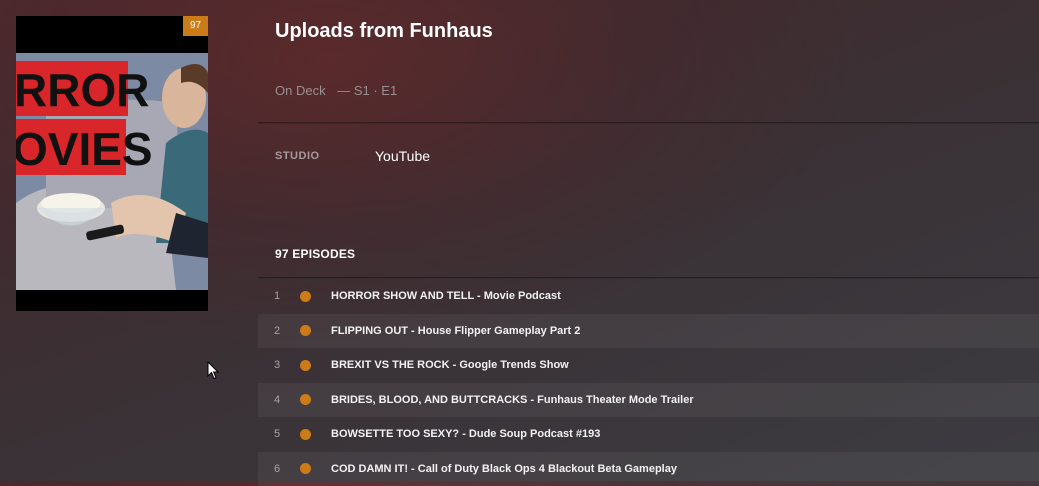 The image size is (1039, 486). I want to click on episode-title: HORROR SHOW AND TELL - Movie Podcast, so click(446, 296).